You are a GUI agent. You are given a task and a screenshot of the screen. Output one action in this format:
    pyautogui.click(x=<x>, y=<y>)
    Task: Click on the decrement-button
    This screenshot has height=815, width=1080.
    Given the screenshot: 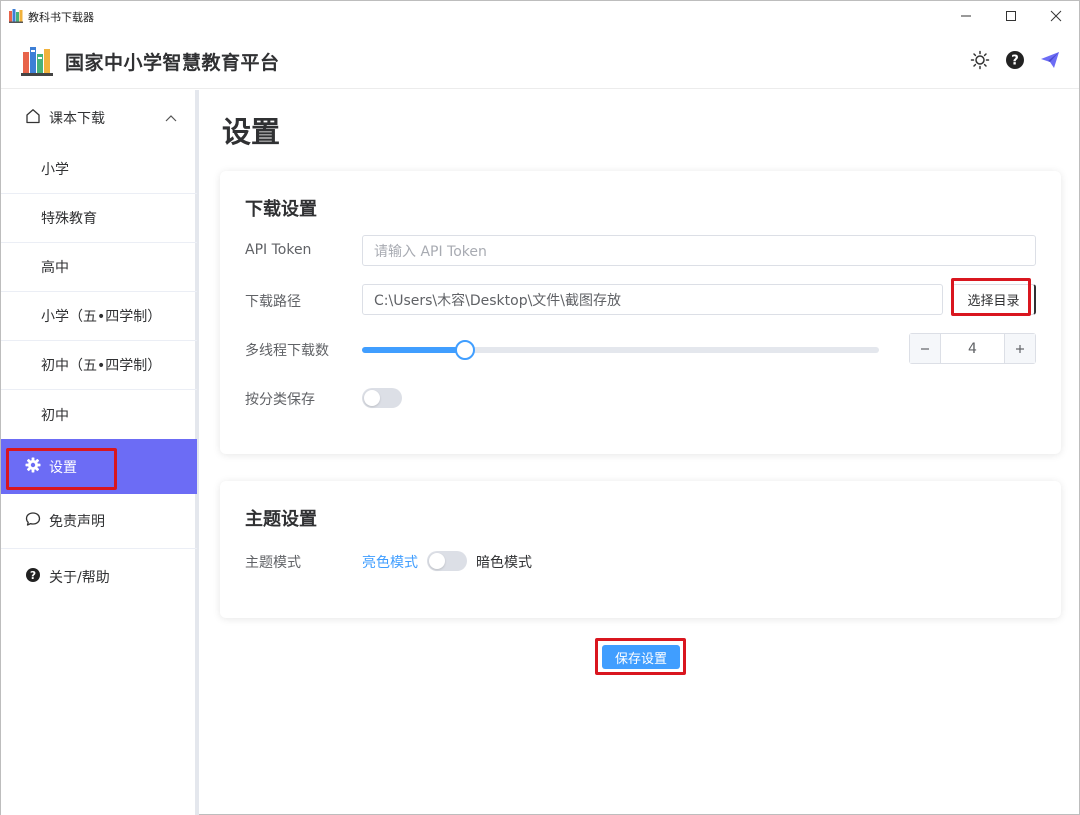 What is the action you would take?
    pyautogui.click(x=925, y=348)
    